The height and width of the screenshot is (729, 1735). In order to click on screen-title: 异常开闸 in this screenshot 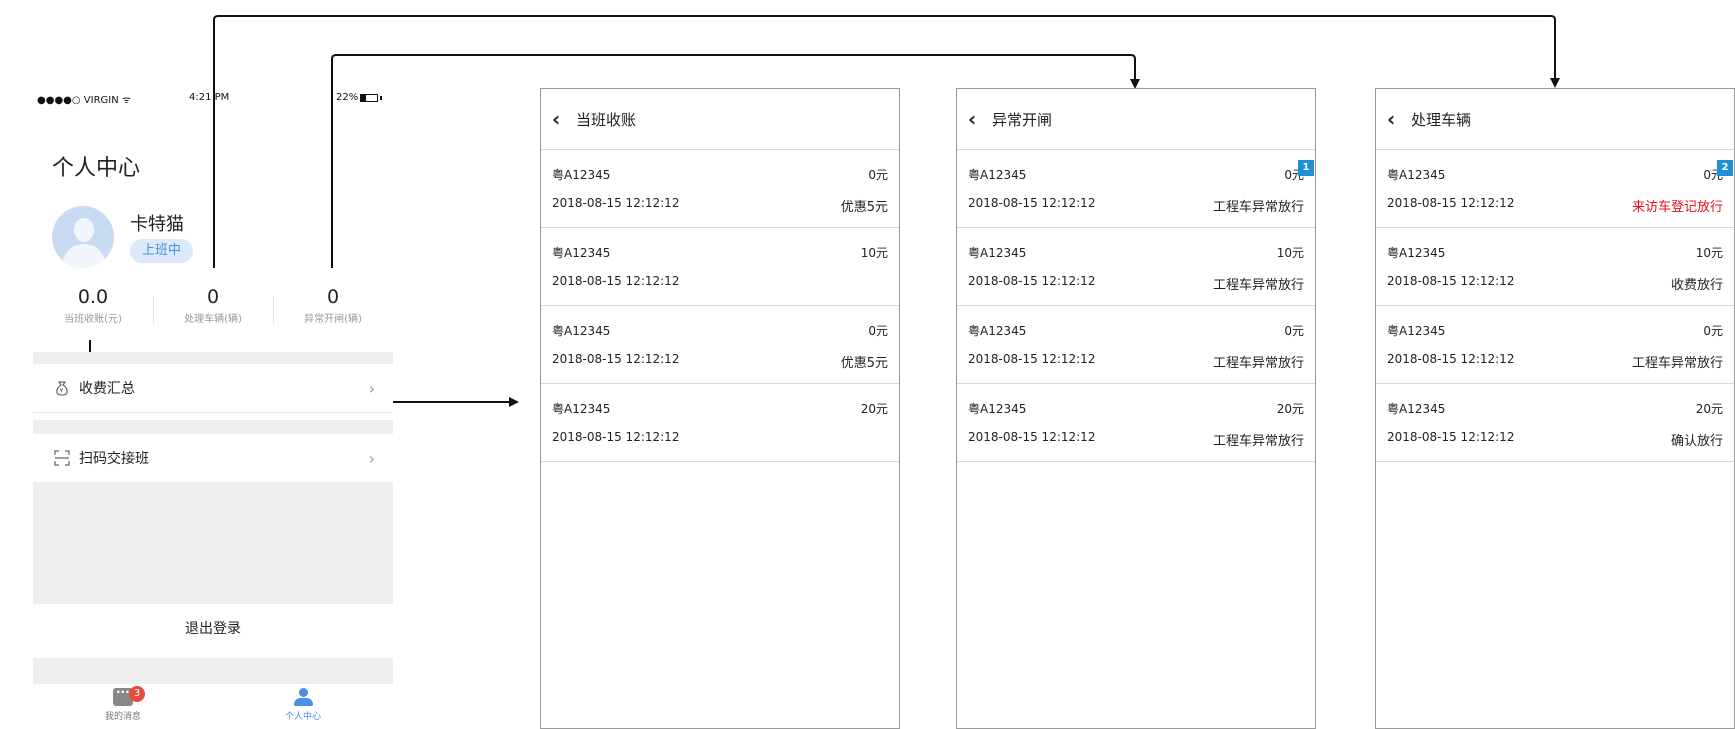, I will do `click(1022, 119)`.